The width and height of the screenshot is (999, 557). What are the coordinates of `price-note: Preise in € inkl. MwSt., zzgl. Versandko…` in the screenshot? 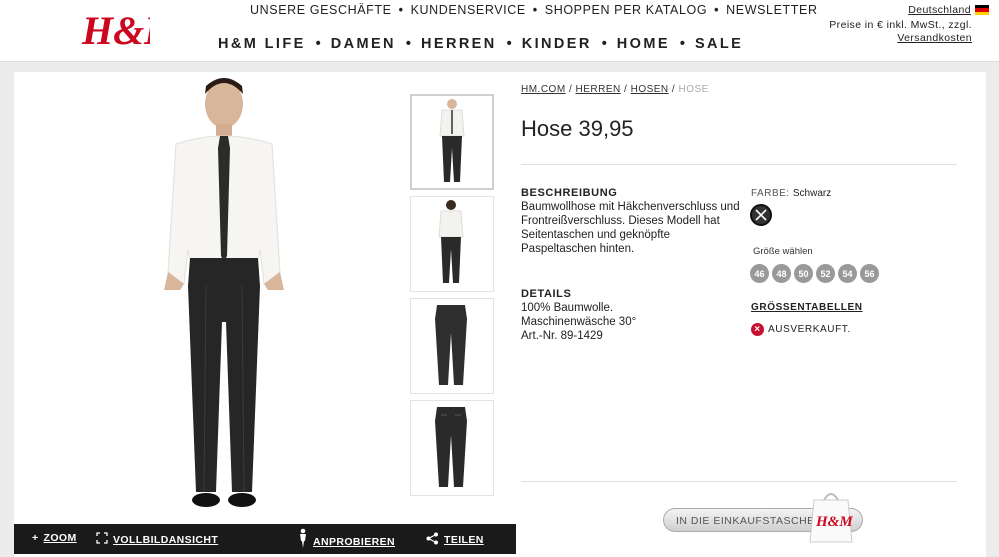 It's located at (900, 32).